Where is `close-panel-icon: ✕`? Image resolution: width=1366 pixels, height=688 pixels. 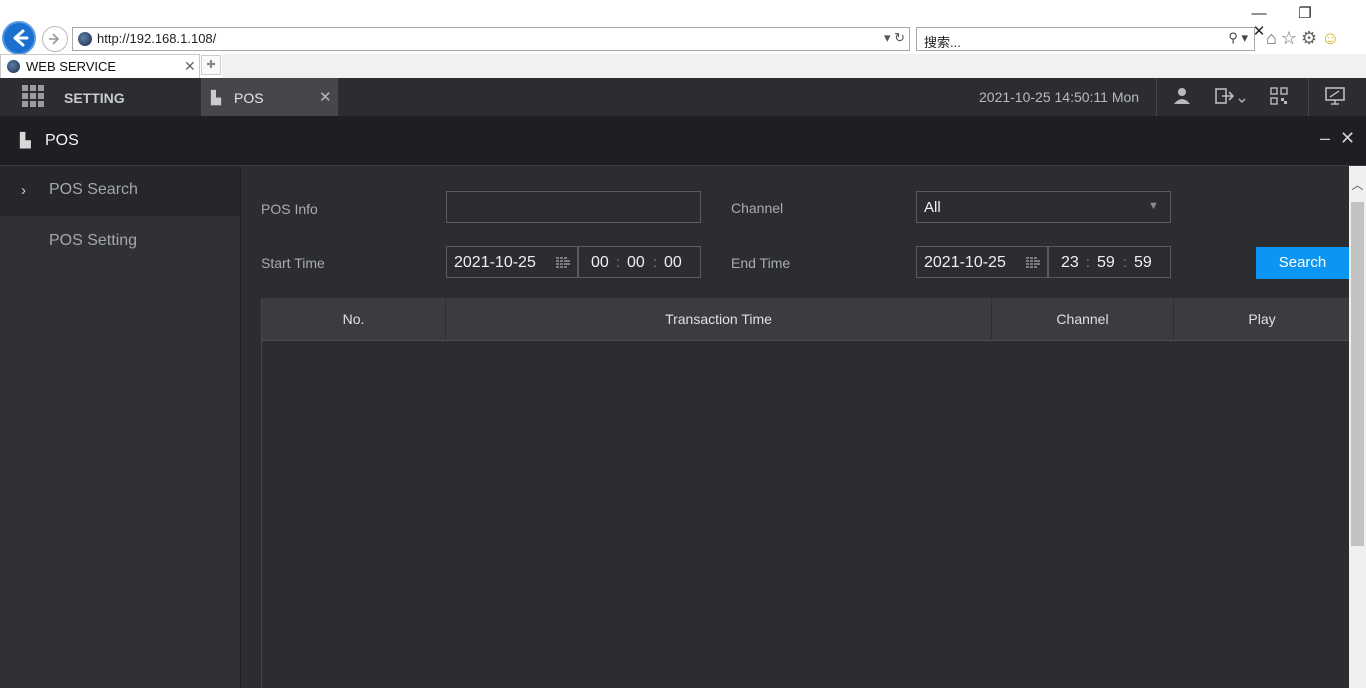
close-panel-icon: ✕ is located at coordinates (1347, 138).